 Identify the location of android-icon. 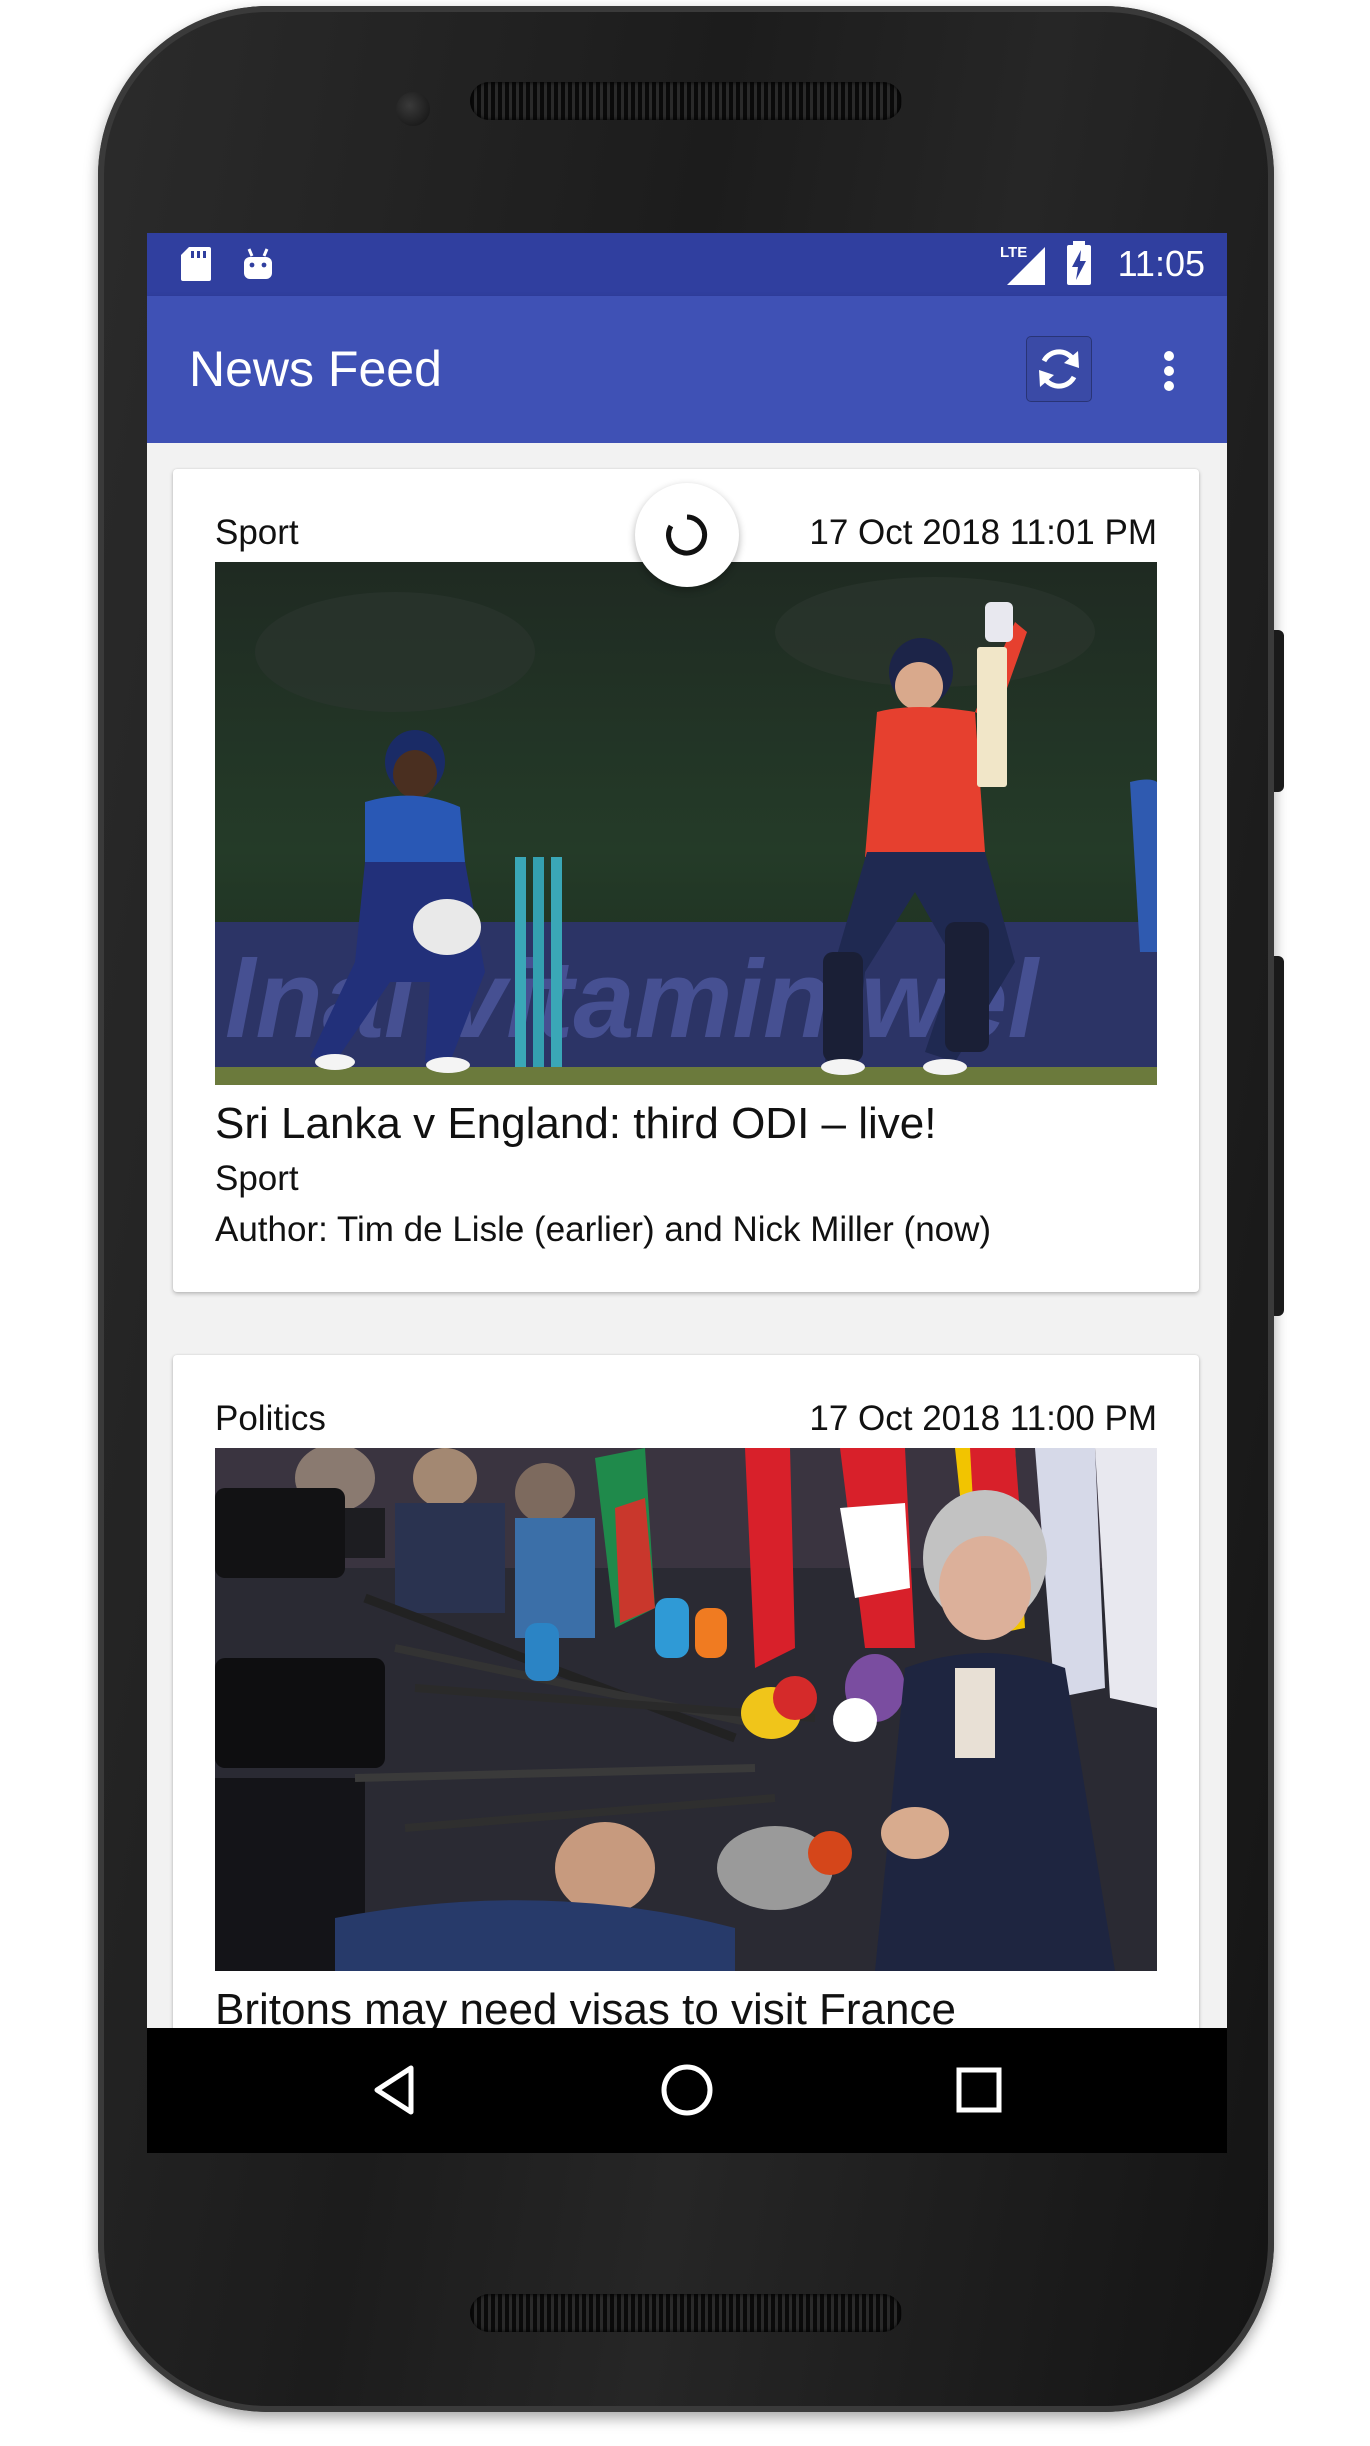
(258, 266).